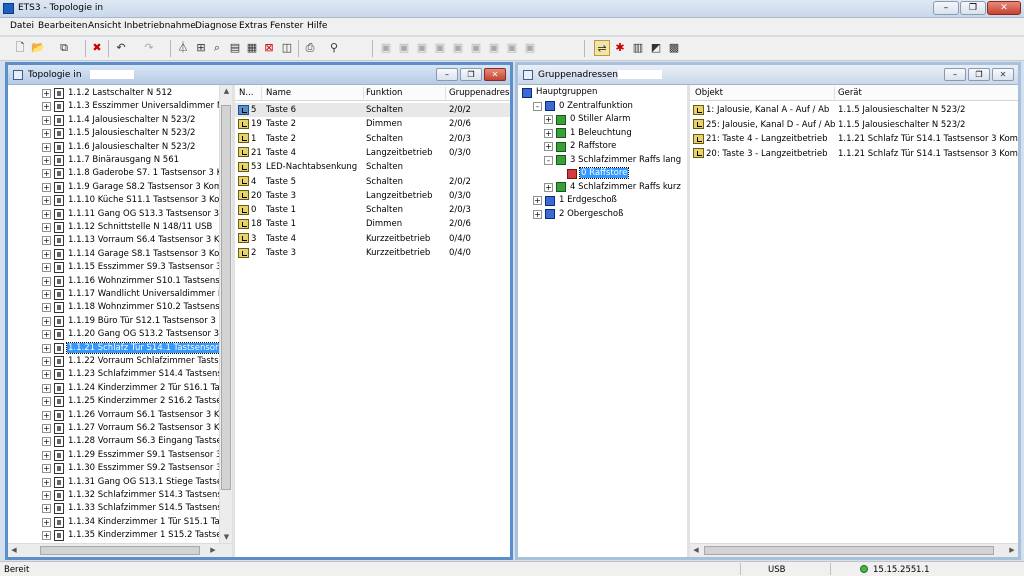 This screenshot has height=576, width=1024. I want to click on groups-restore-button: ❐, so click(979, 74).